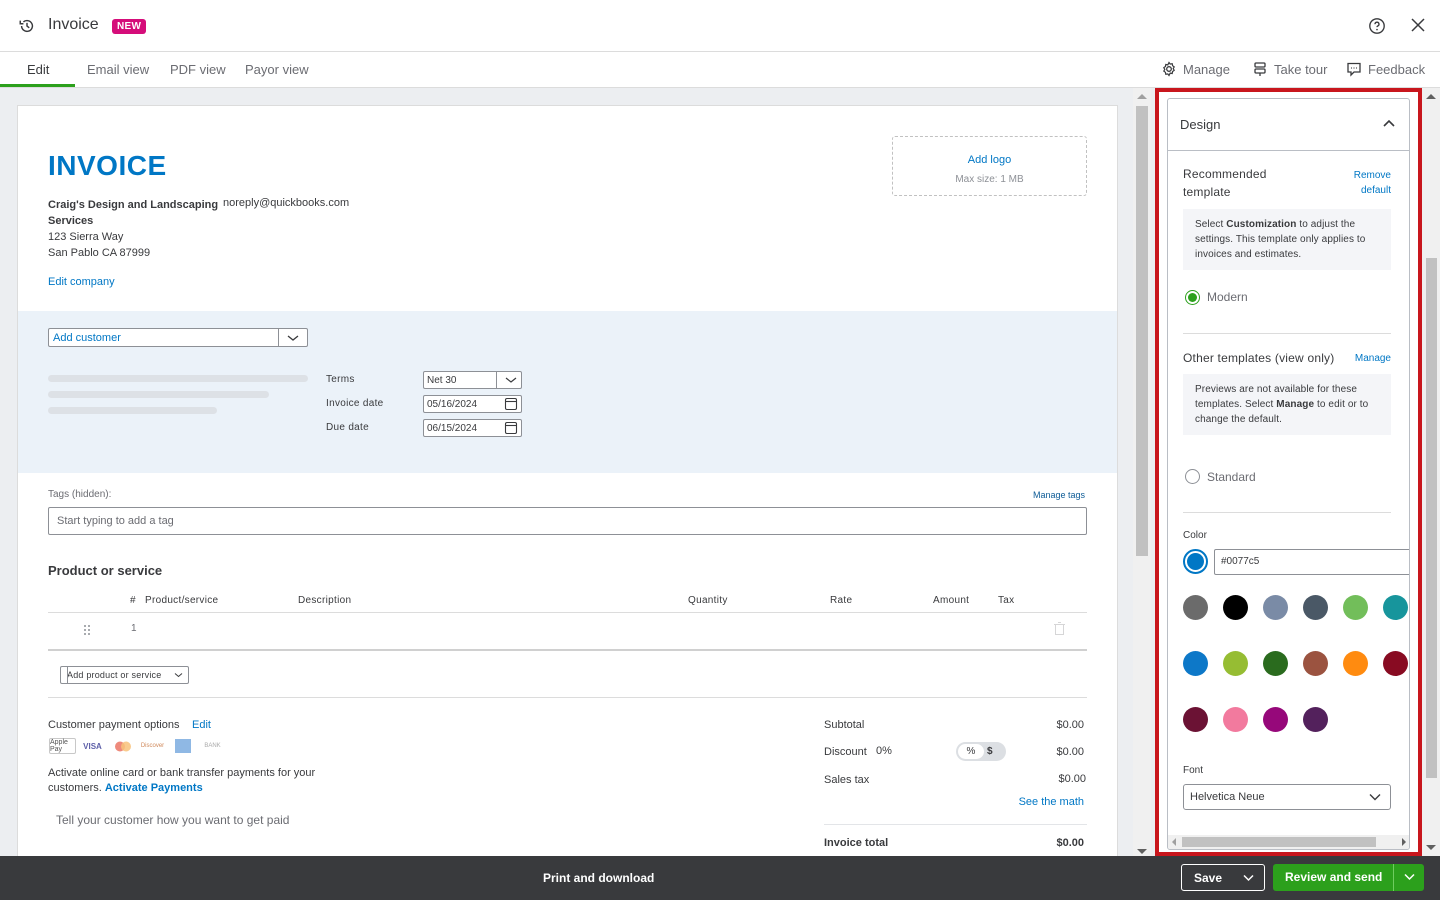 The image size is (1440, 900). I want to click on due-date-input: 06/15/2024, so click(472, 428).